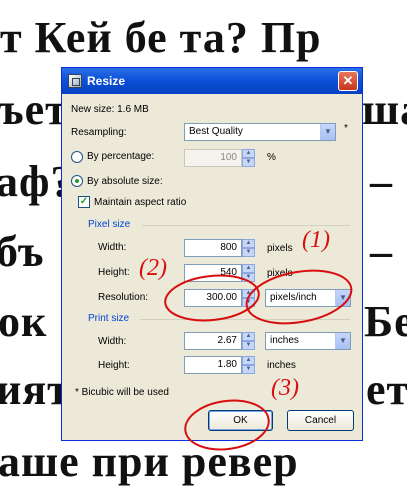 This screenshot has height=495, width=407. Describe the element at coordinates (271, 157) in the screenshot. I see `percent-sign: %` at that location.